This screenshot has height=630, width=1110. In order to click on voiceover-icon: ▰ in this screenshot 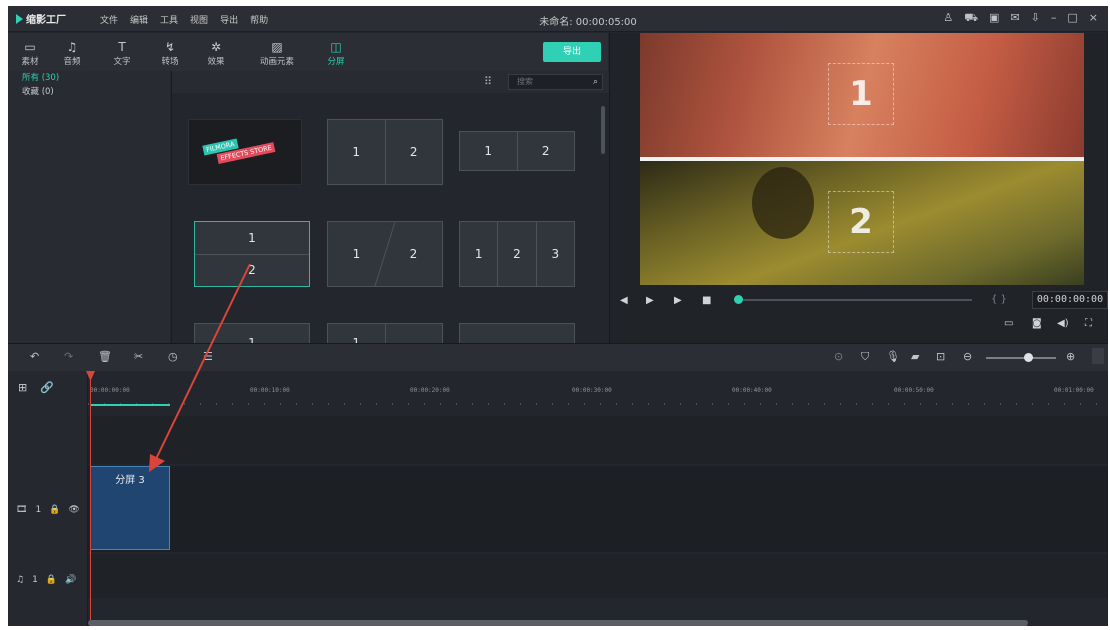, I will do `click(915, 356)`.